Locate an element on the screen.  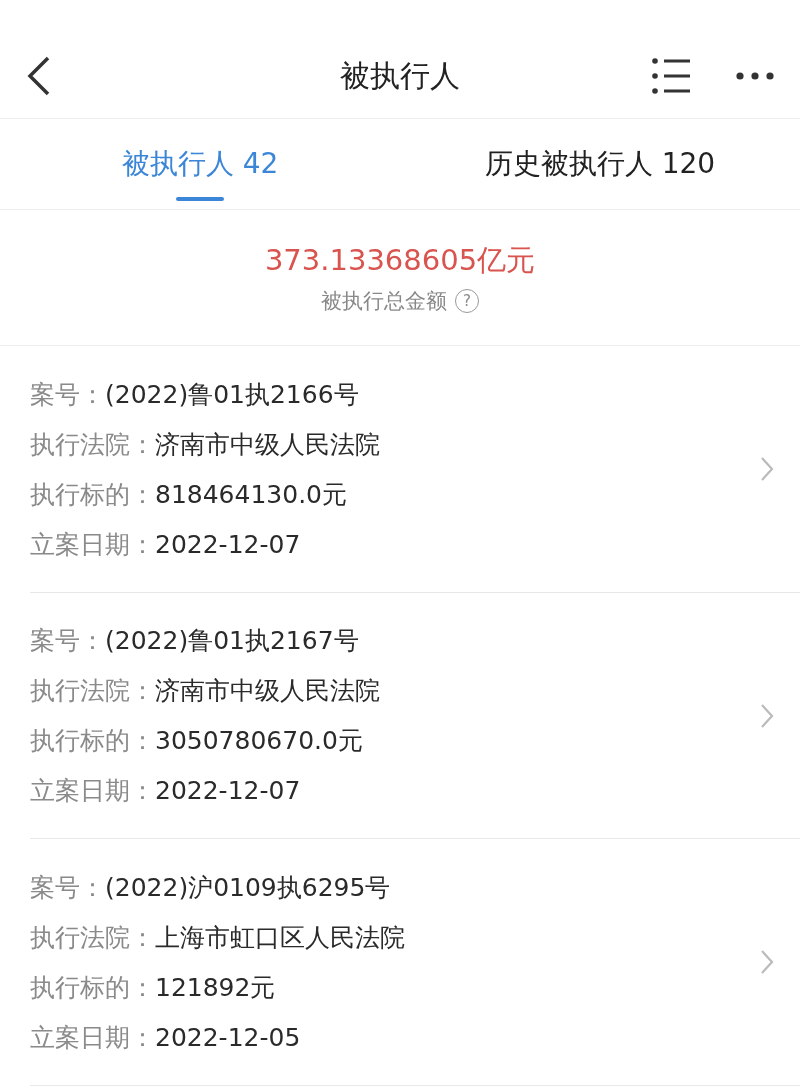
field-value: (2022)鲁01执2167号 is located at coordinates (232, 641).